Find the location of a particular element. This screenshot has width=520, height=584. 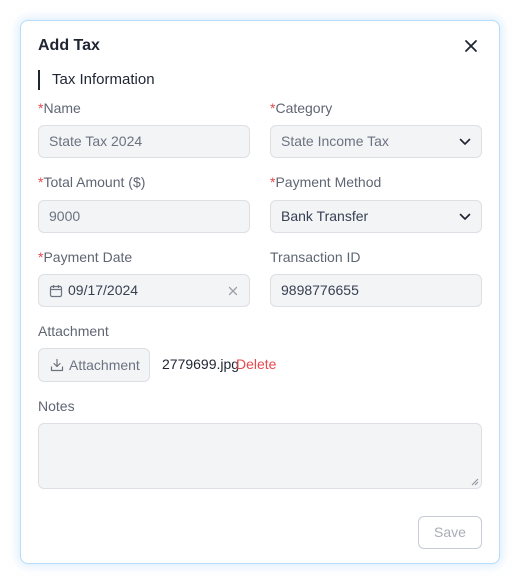

payment-method-select: Bank Transfer is located at coordinates (376, 216).